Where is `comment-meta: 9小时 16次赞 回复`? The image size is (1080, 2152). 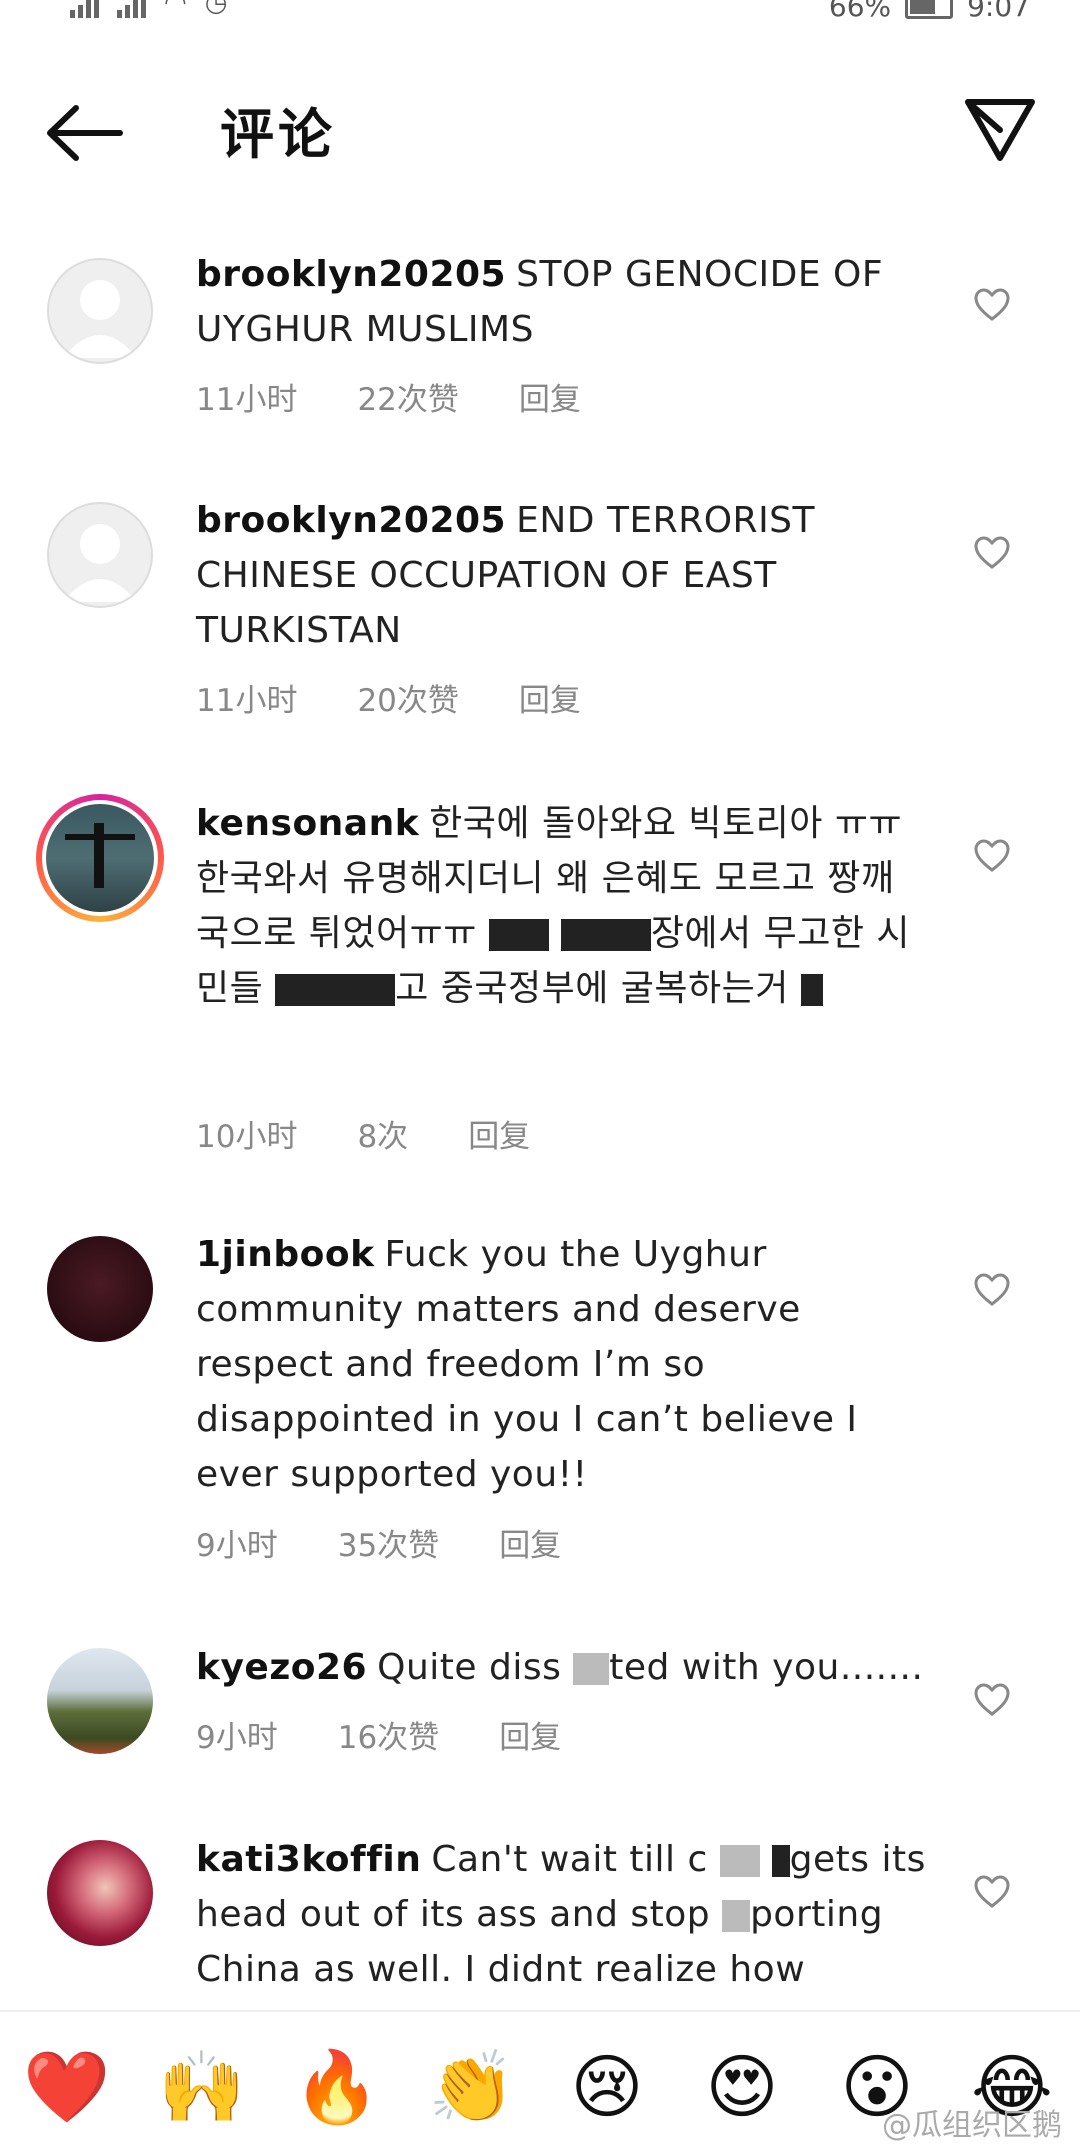
comment-meta: 9小时 16次赞 回复 is located at coordinates (408, 1734).